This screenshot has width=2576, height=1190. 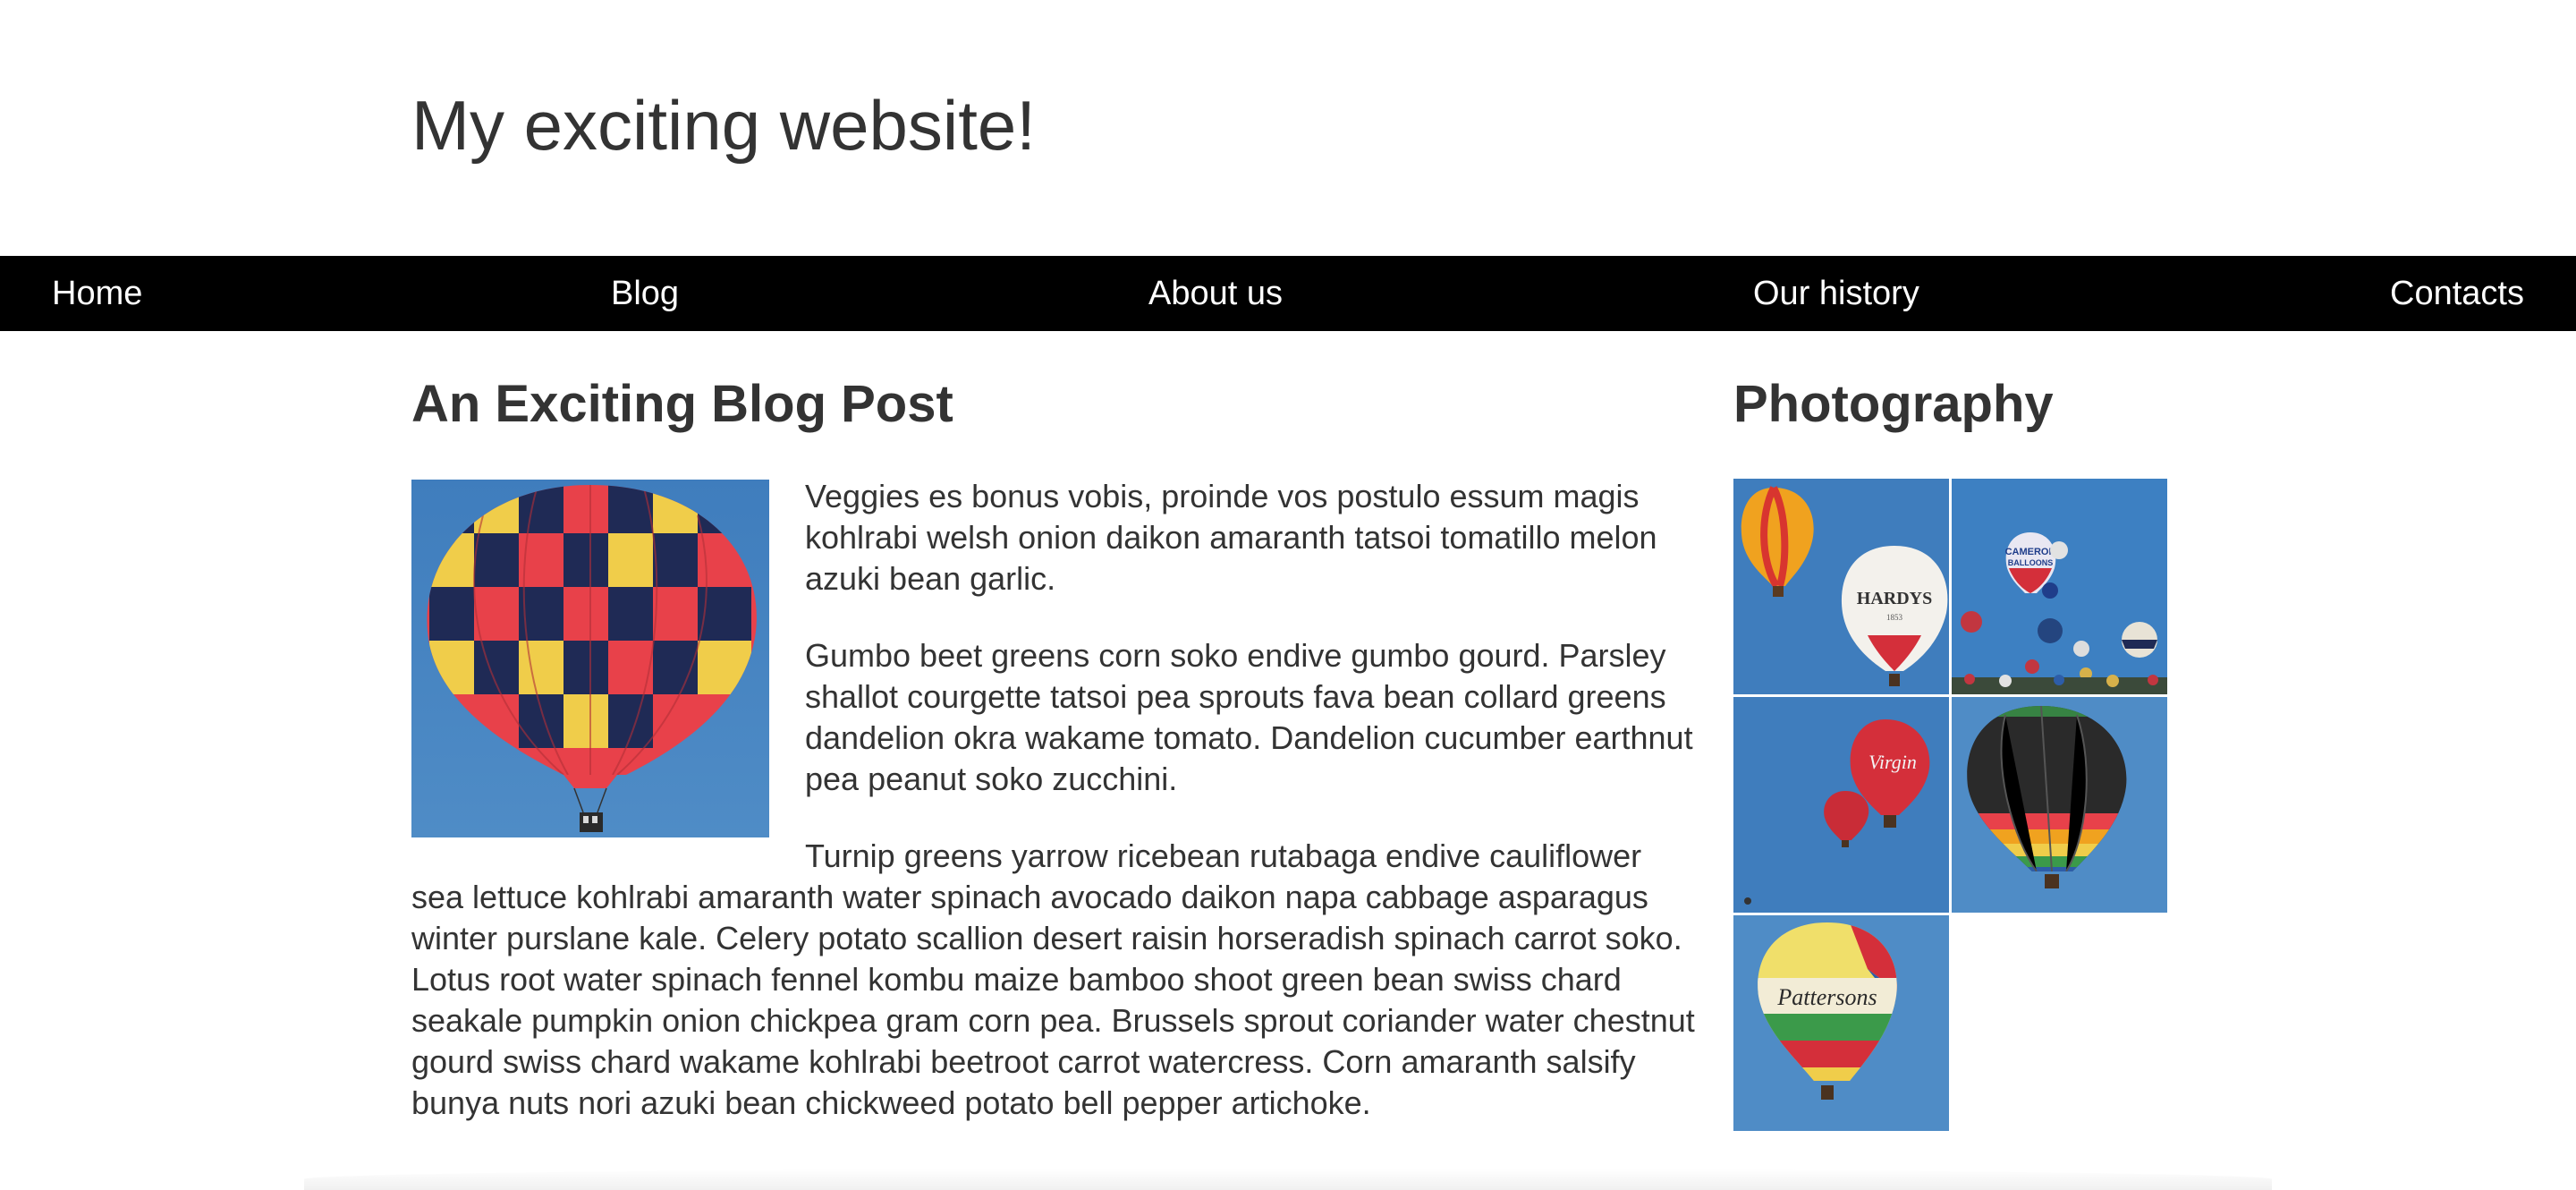 What do you see at coordinates (2031, 563) in the screenshot?
I see `svg-text: BALLOONS` at bounding box center [2031, 563].